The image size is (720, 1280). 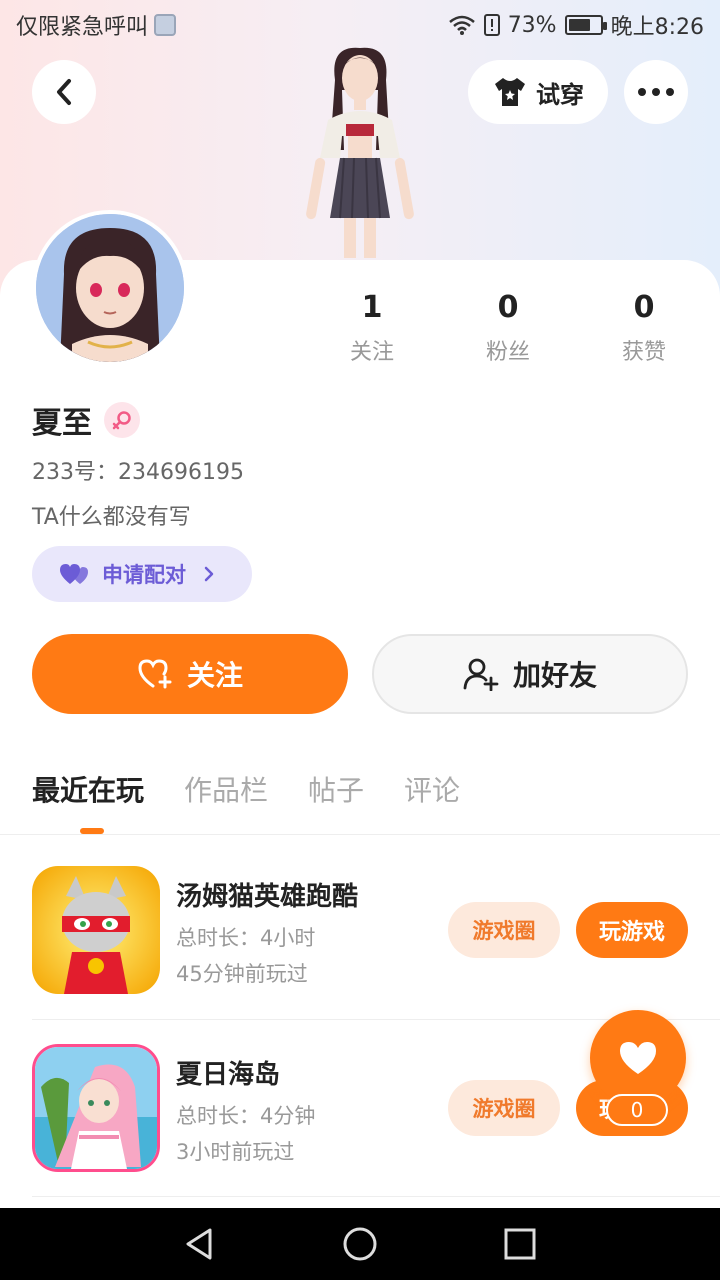 What do you see at coordinates (644, 327) in the screenshot?
I see `stat-likes: 0 获赞` at bounding box center [644, 327].